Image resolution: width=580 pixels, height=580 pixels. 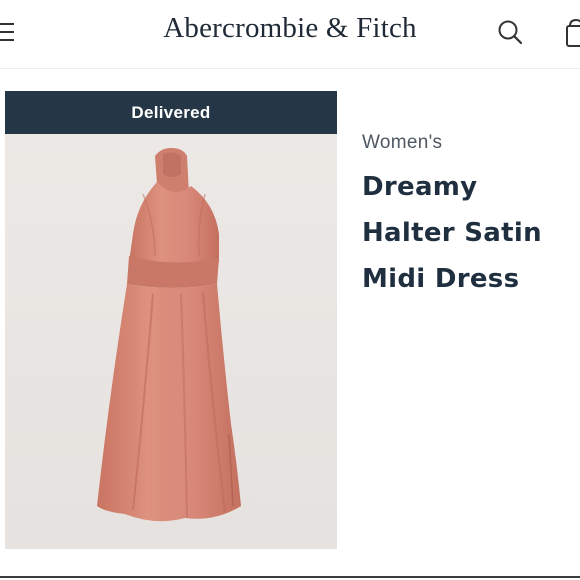 What do you see at coordinates (573, 32) in the screenshot?
I see `shopping-bag-icon` at bounding box center [573, 32].